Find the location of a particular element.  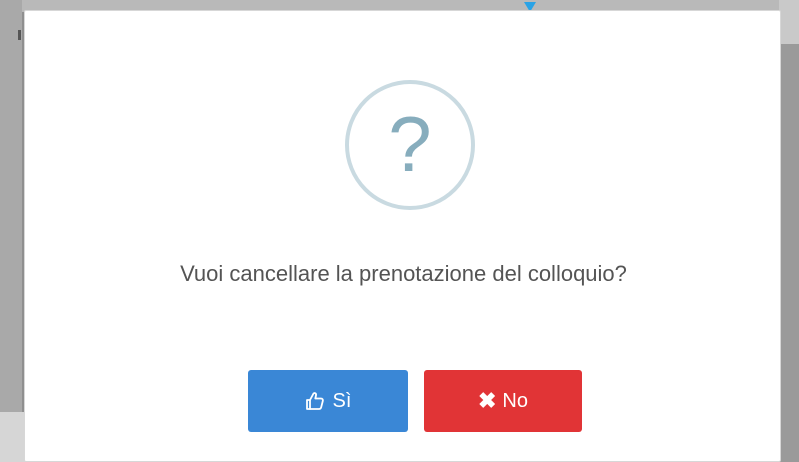

thumbs-up-icon is located at coordinates (315, 401).